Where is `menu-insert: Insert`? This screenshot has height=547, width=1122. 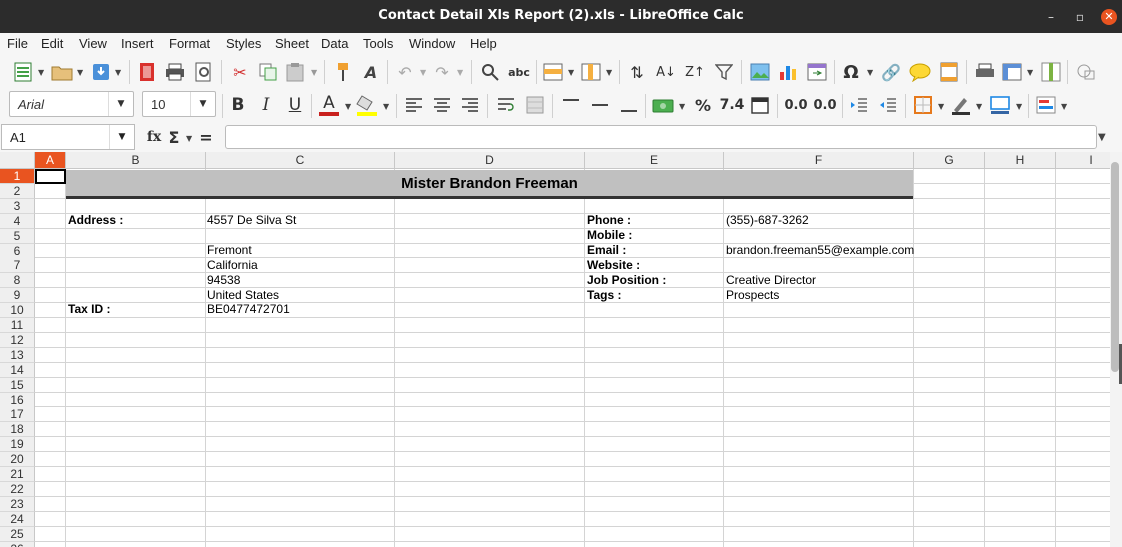
menu-insert: Insert is located at coordinates (137, 43).